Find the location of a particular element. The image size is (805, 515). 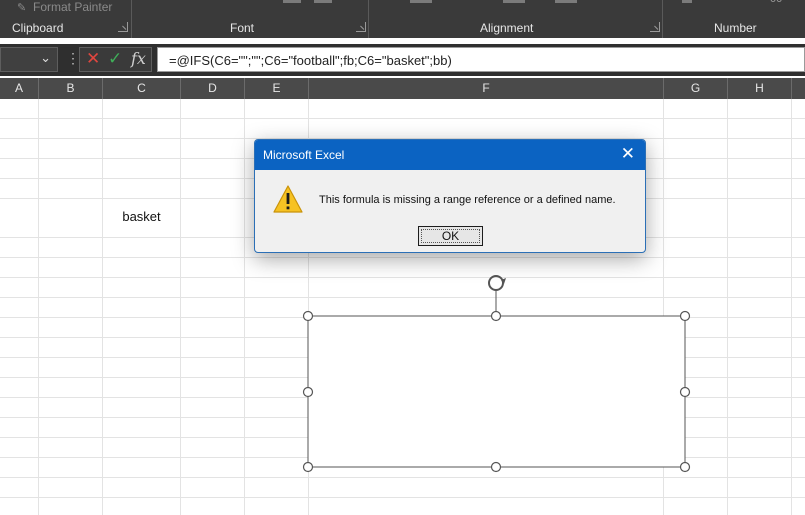

column-header-d: D is located at coordinates (213, 88).